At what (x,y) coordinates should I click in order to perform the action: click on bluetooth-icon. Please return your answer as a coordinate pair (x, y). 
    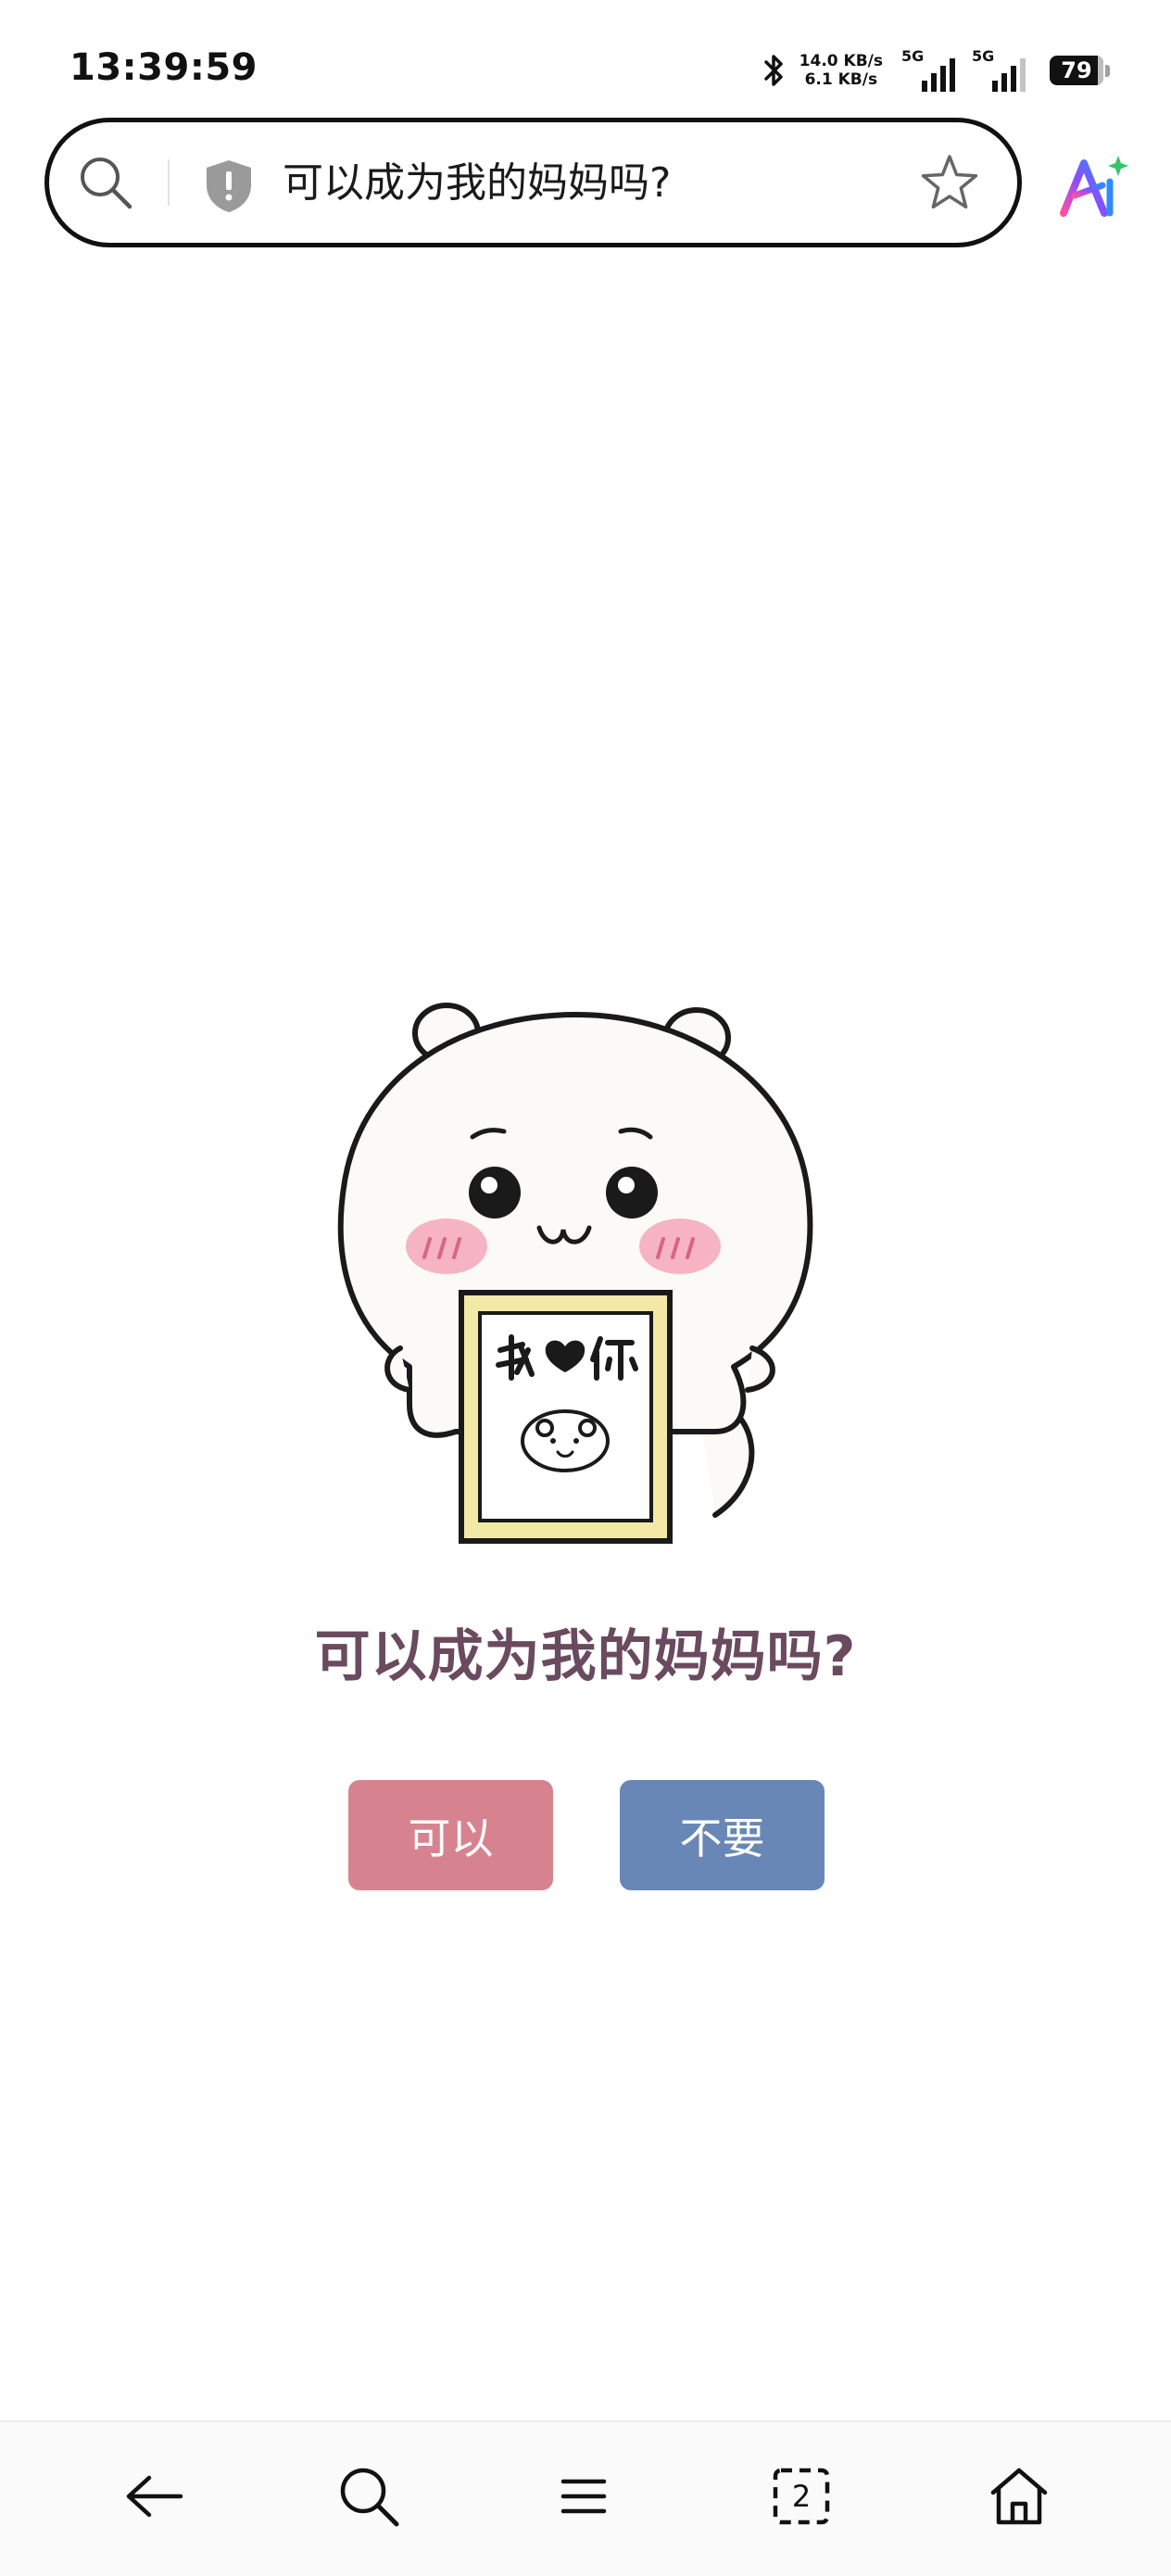
    Looking at the image, I should click on (775, 70).